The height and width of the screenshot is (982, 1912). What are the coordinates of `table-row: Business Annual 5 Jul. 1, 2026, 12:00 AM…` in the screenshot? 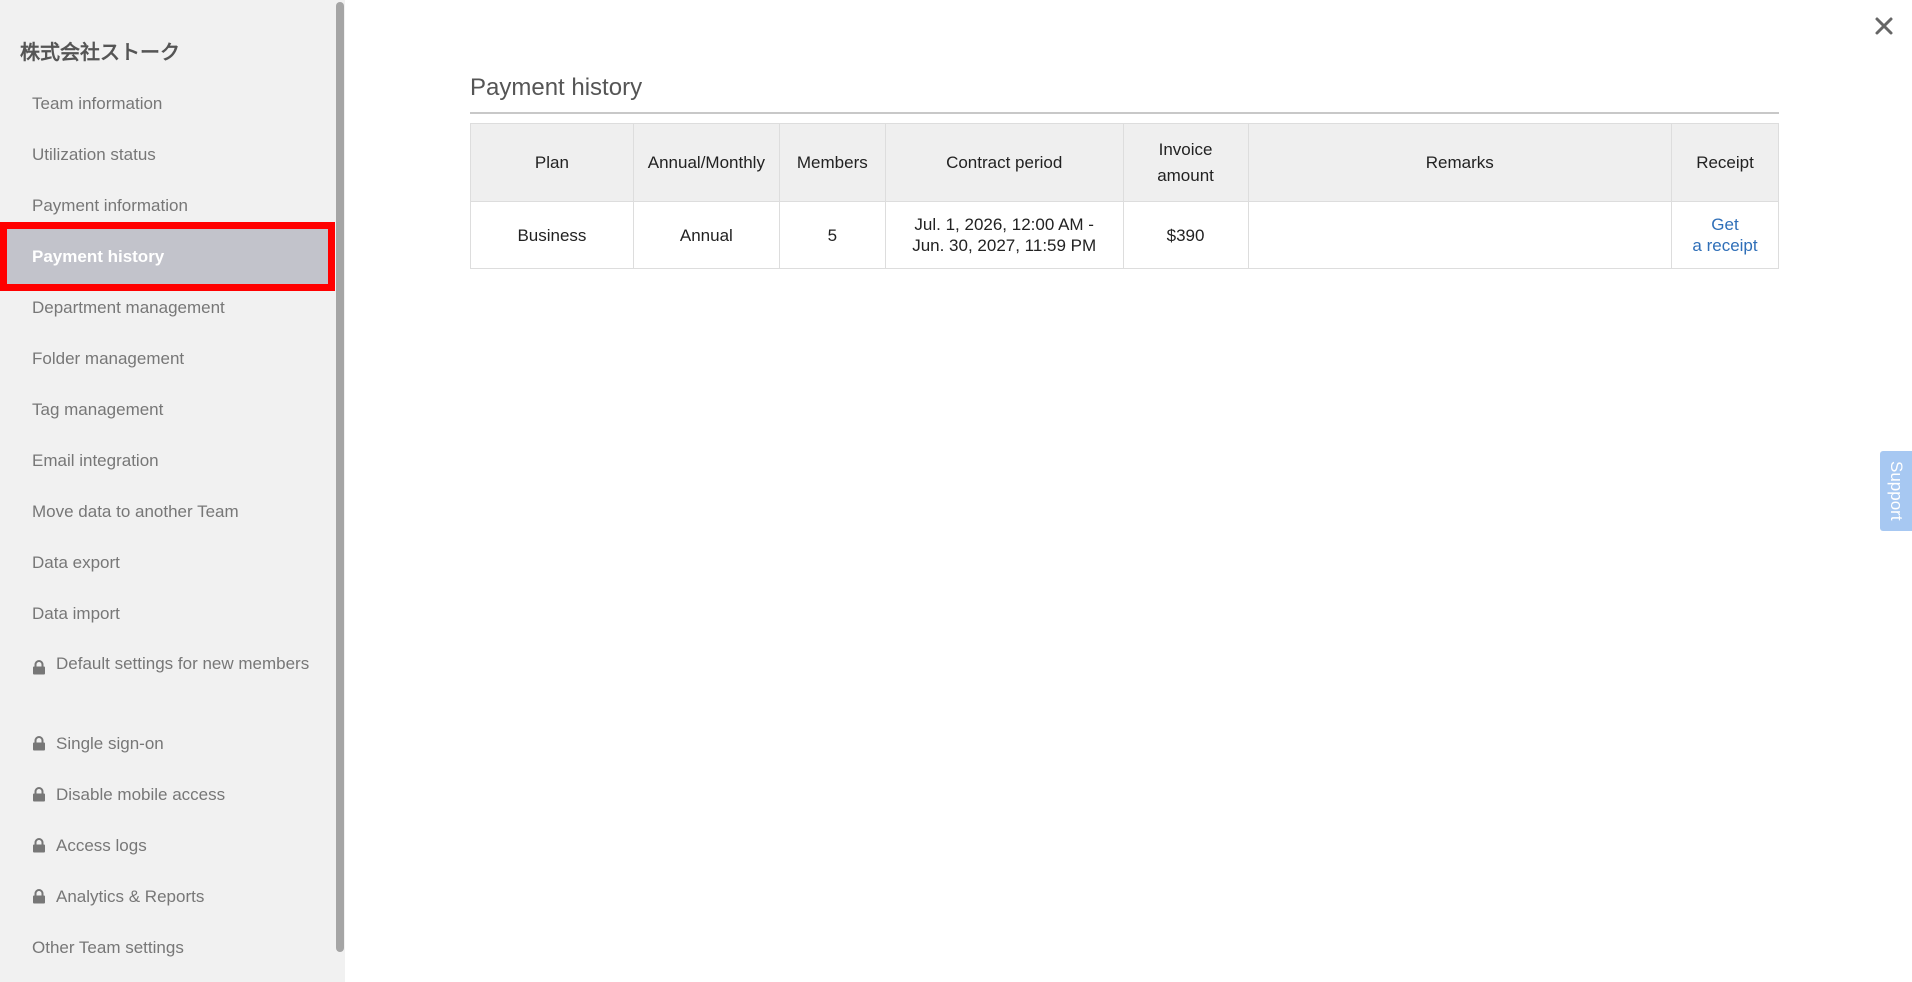 It's located at (1124, 235).